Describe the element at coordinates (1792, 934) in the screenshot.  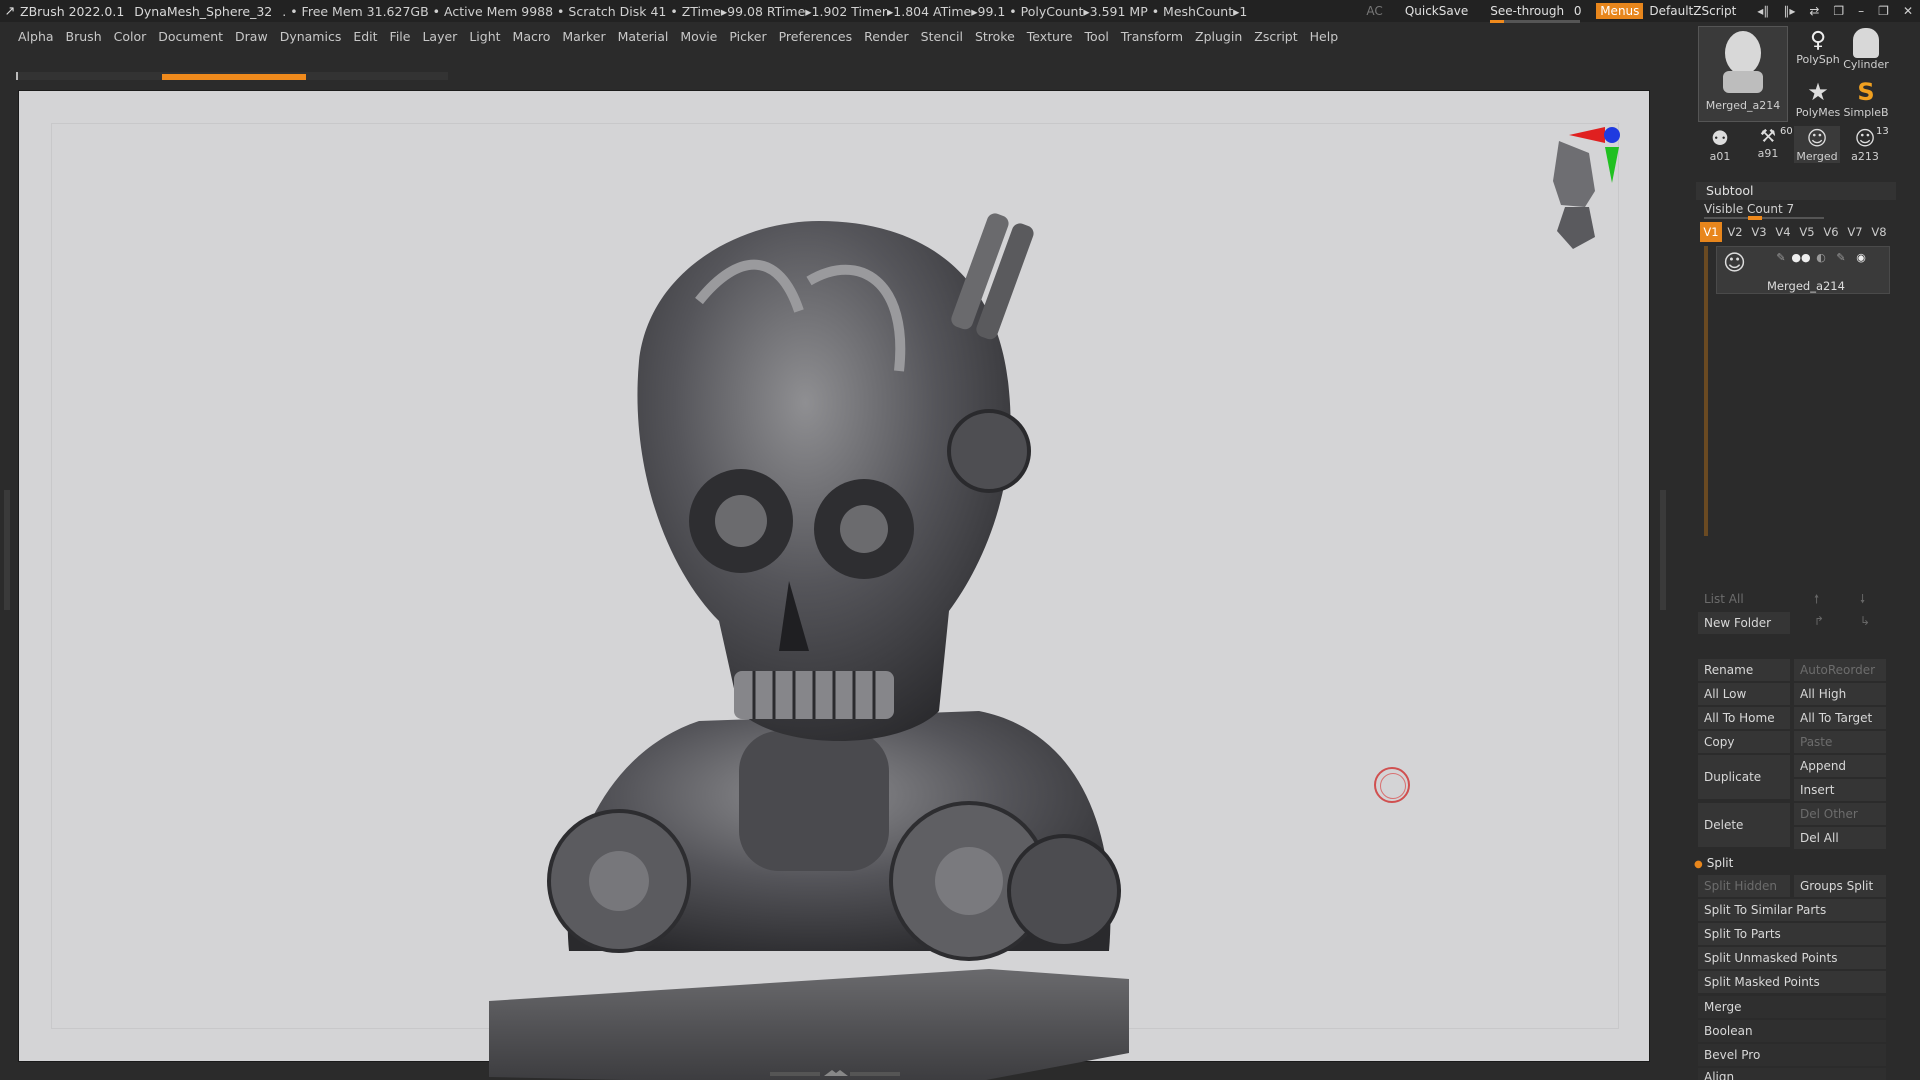
I see `split-parts-button: Split To Parts` at that location.